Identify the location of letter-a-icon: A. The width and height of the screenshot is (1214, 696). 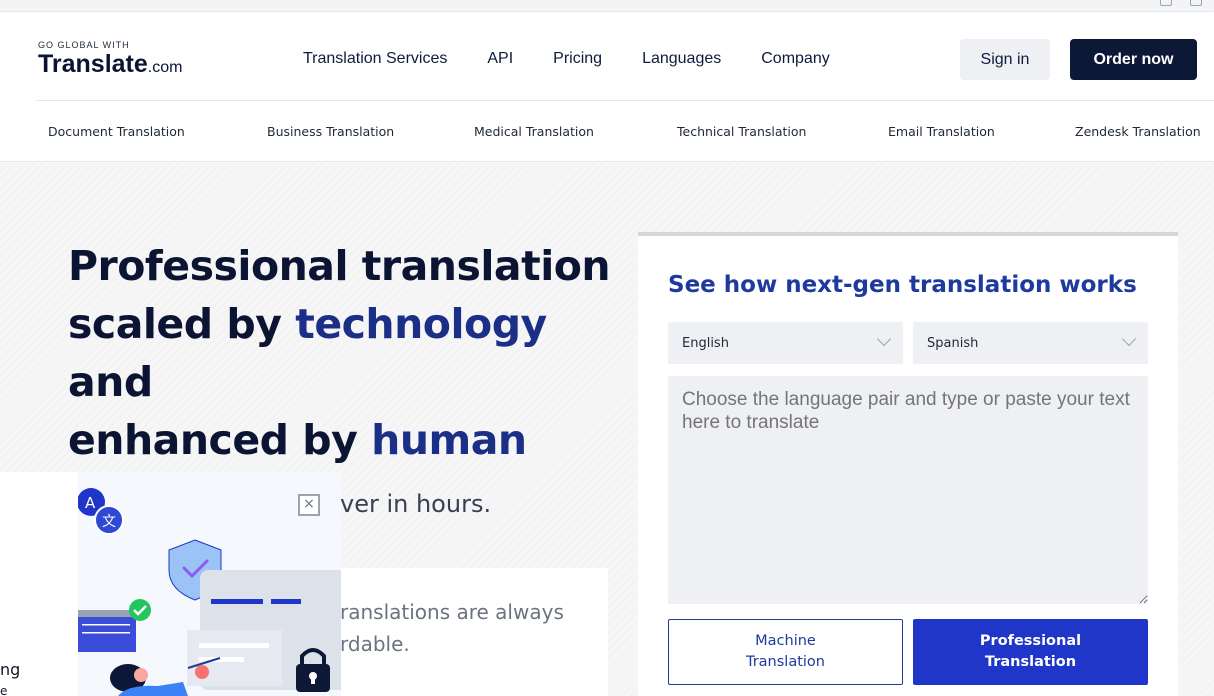
(90, 503).